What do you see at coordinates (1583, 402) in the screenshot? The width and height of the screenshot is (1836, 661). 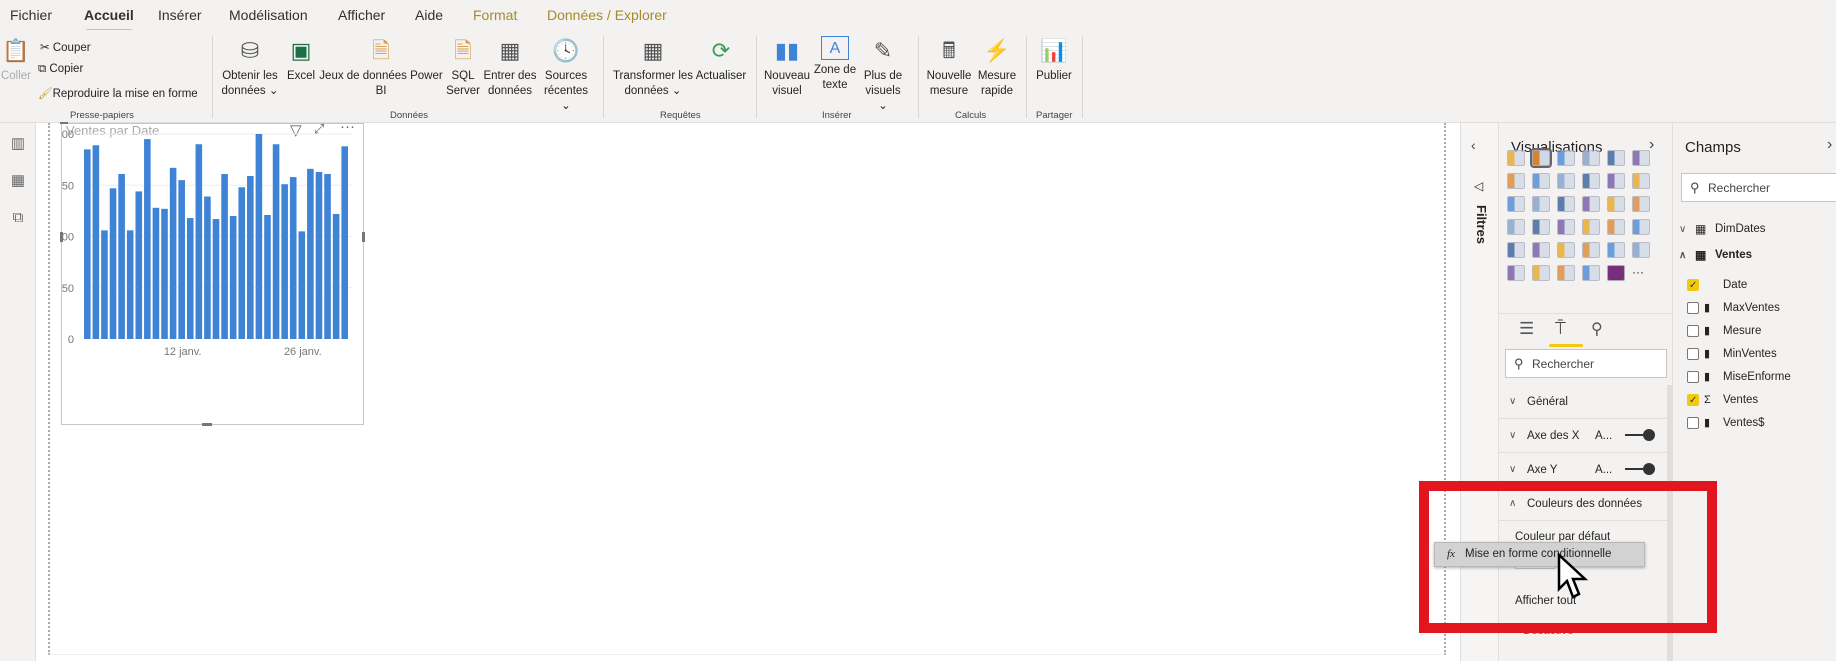 I see `section-general: ∨ Général` at bounding box center [1583, 402].